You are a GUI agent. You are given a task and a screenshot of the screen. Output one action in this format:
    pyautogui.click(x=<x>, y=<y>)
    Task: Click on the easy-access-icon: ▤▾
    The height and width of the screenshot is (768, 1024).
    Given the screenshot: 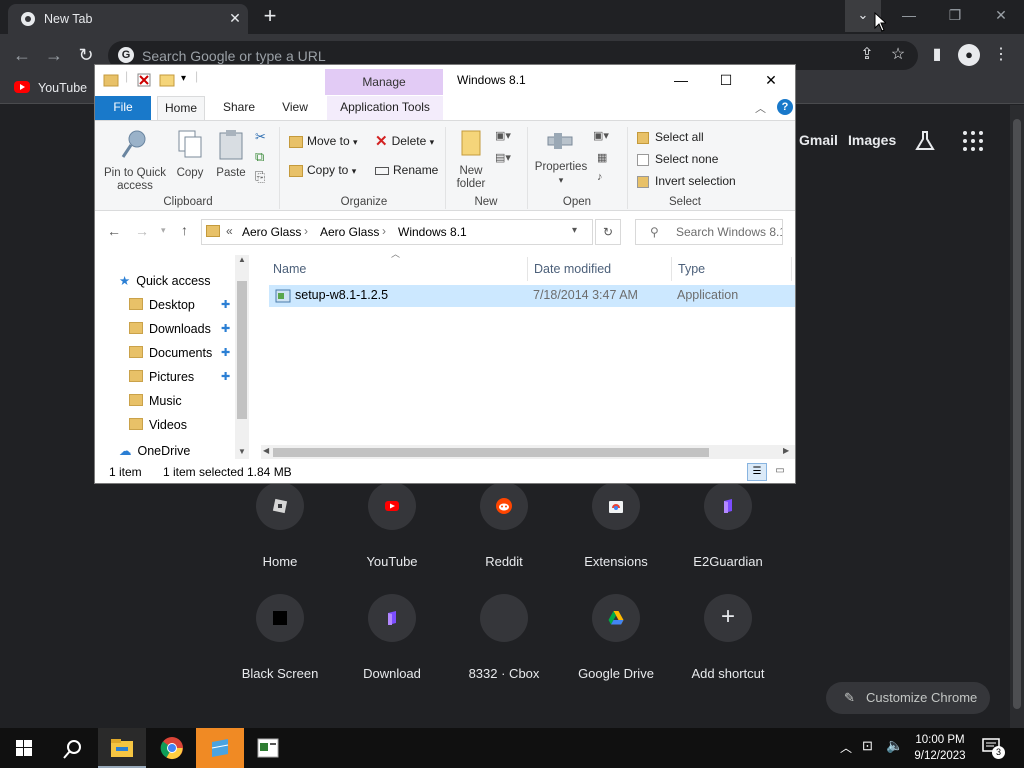 What is the action you would take?
    pyautogui.click(x=503, y=157)
    